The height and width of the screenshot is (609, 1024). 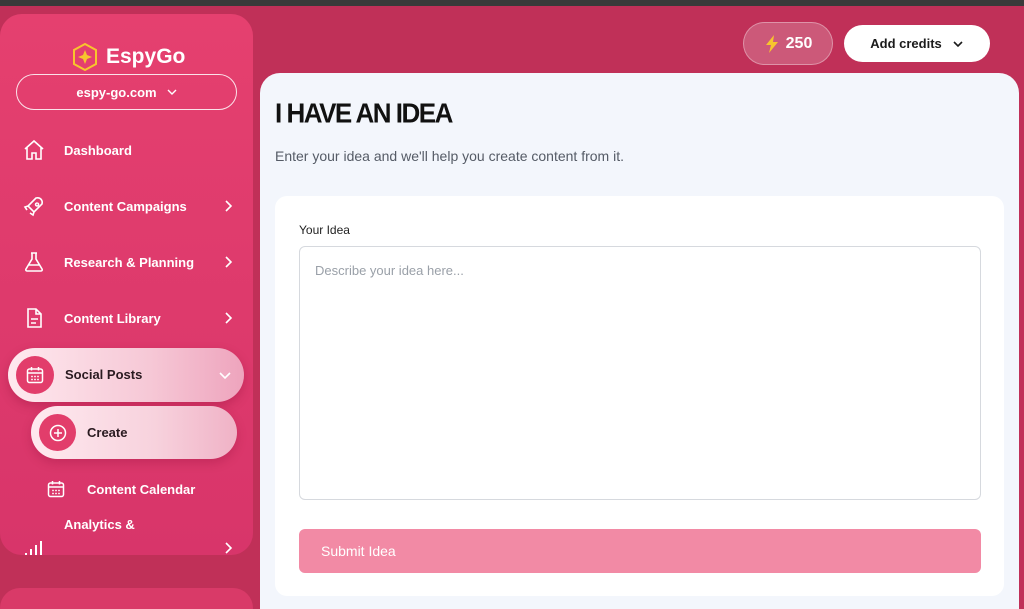 What do you see at coordinates (141, 489) in the screenshot?
I see `sidebar-subitem-label: Content Calendar` at bounding box center [141, 489].